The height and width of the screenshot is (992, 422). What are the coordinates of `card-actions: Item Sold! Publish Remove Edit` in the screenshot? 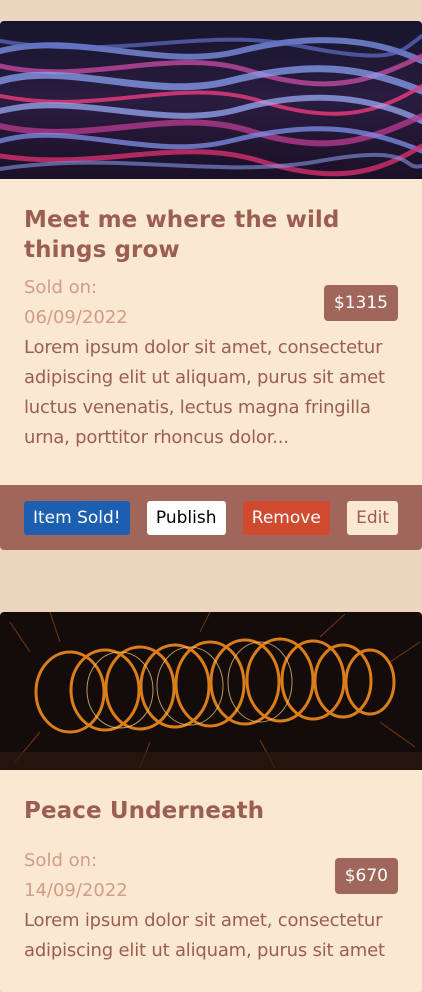 It's located at (211, 517).